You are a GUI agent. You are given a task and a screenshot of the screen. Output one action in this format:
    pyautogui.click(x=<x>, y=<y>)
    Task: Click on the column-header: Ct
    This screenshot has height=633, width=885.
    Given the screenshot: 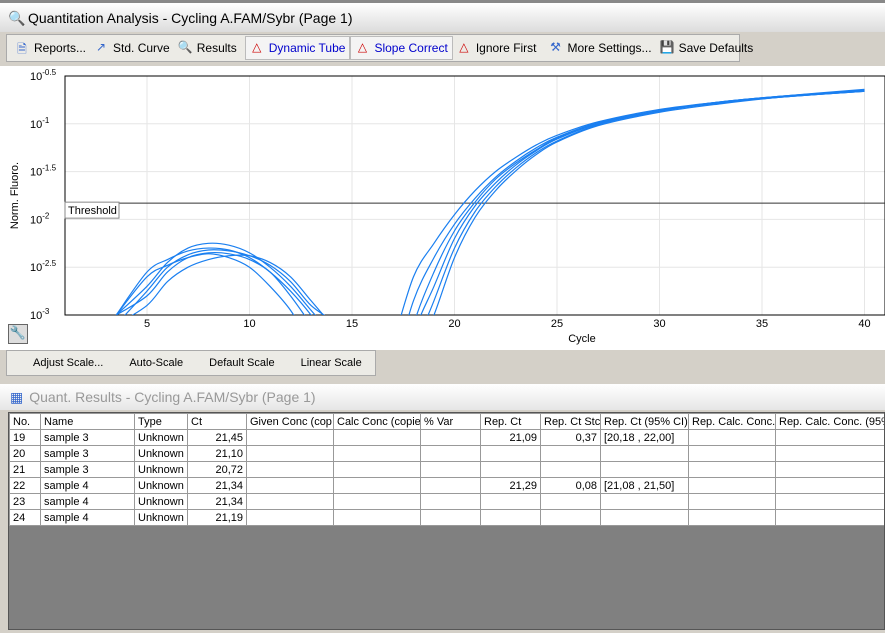 What is the action you would take?
    pyautogui.click(x=217, y=421)
    